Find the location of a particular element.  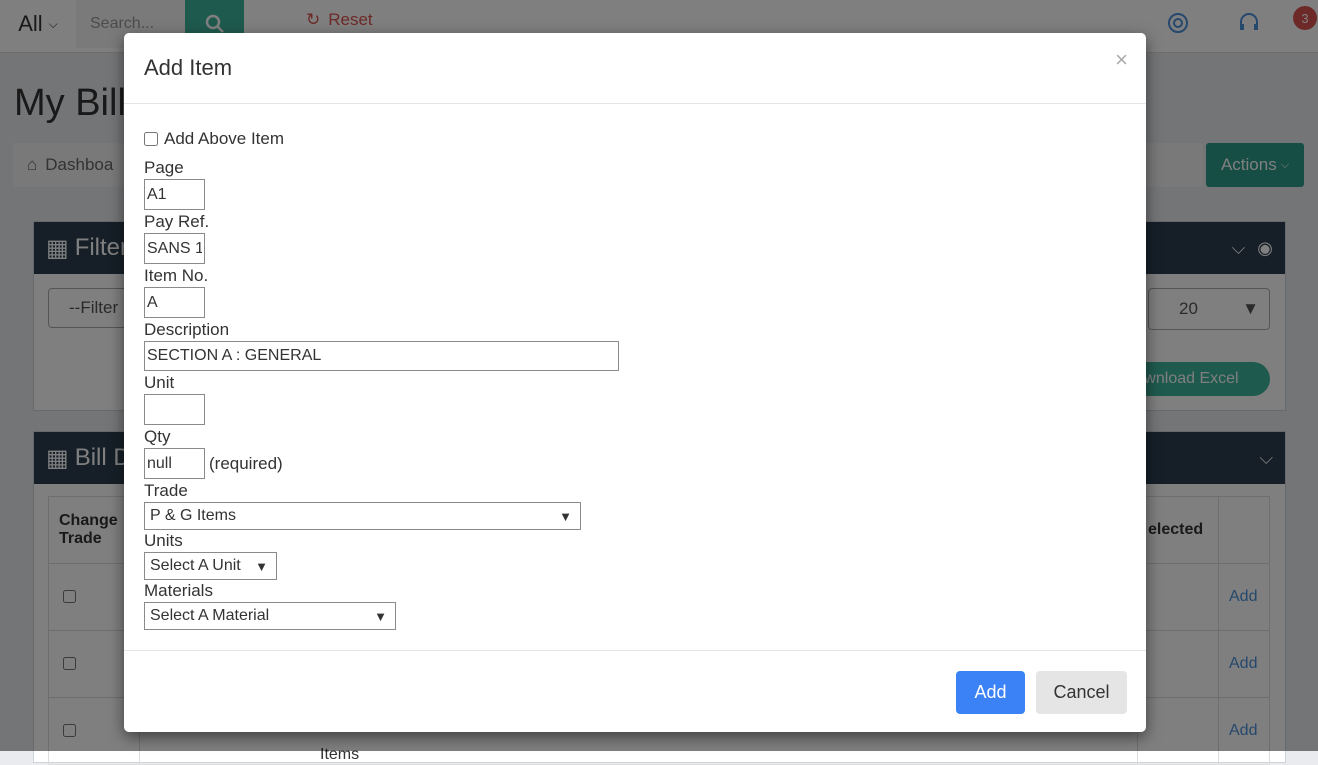

trade-label: Trade is located at coordinates (166, 490).